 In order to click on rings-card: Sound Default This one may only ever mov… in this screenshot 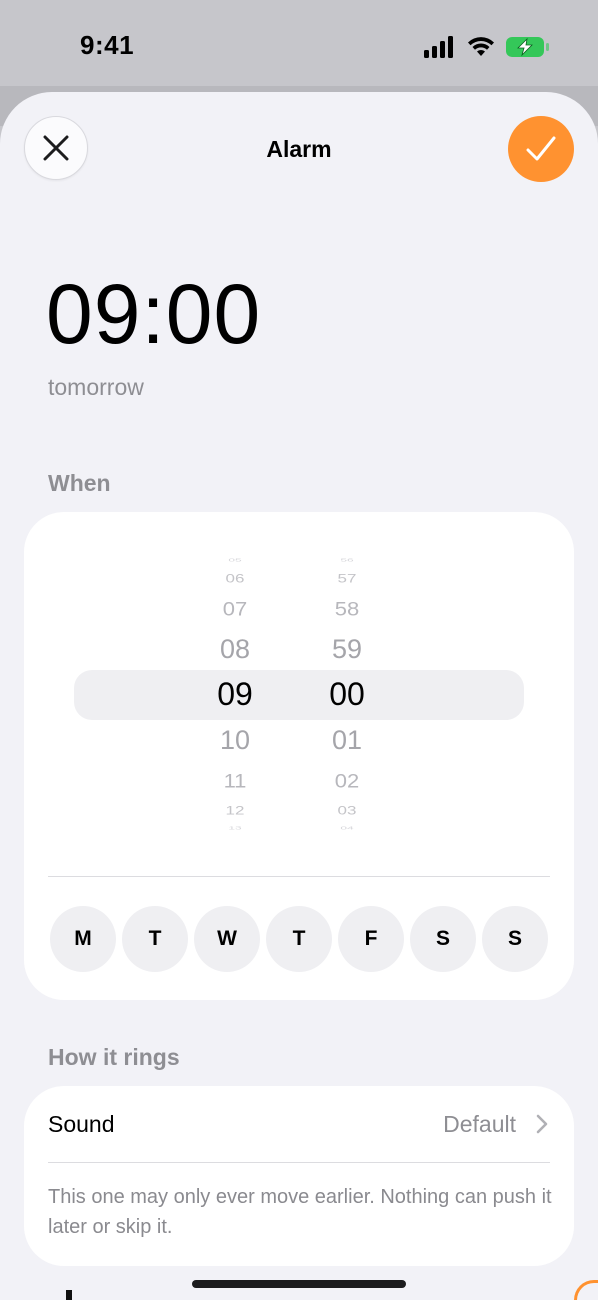, I will do `click(299, 1176)`.